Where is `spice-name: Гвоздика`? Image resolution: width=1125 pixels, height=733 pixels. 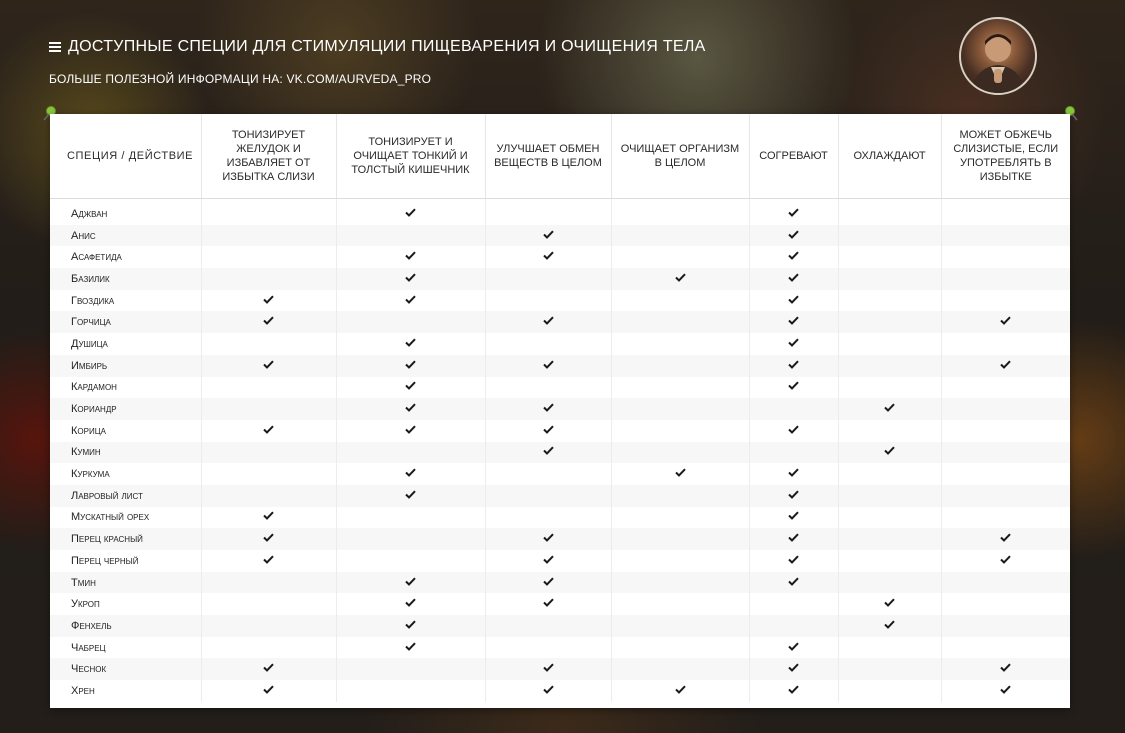
spice-name: Гвоздика is located at coordinates (126, 300).